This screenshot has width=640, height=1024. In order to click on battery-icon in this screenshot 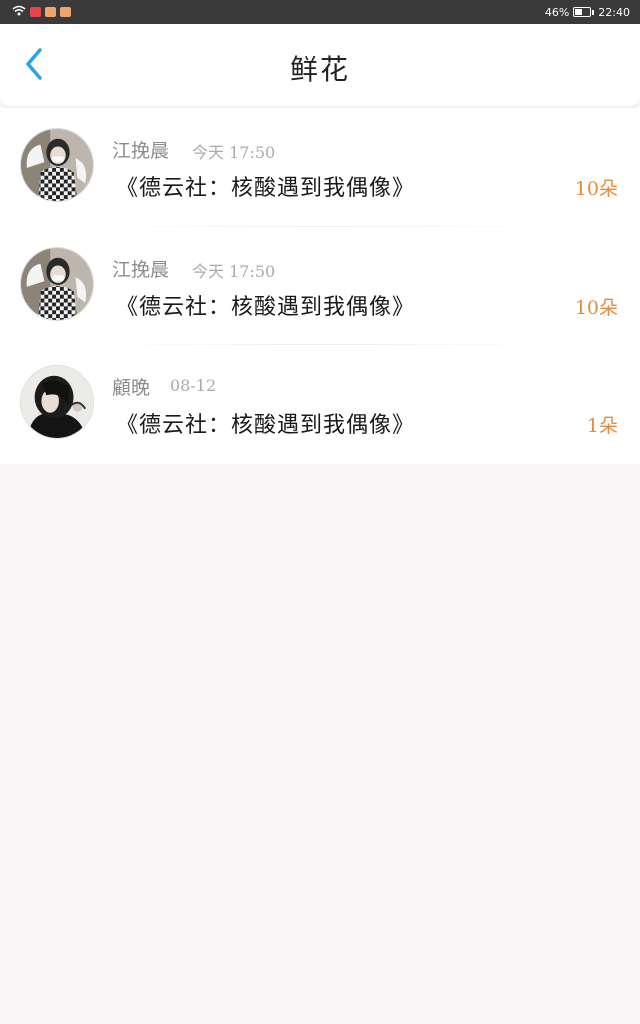, I will do `click(584, 12)`.